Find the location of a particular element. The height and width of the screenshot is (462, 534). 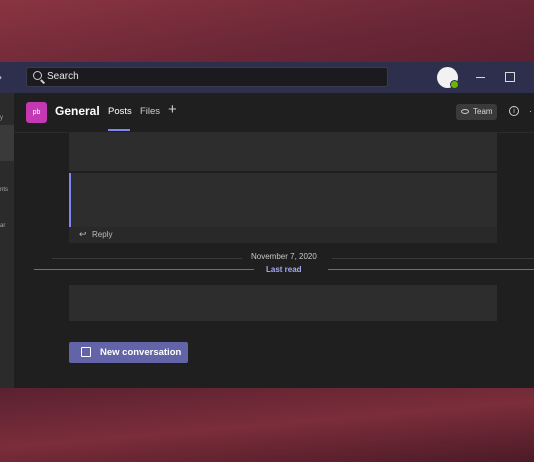

app-rail: y nts ar is located at coordinates (7, 240).